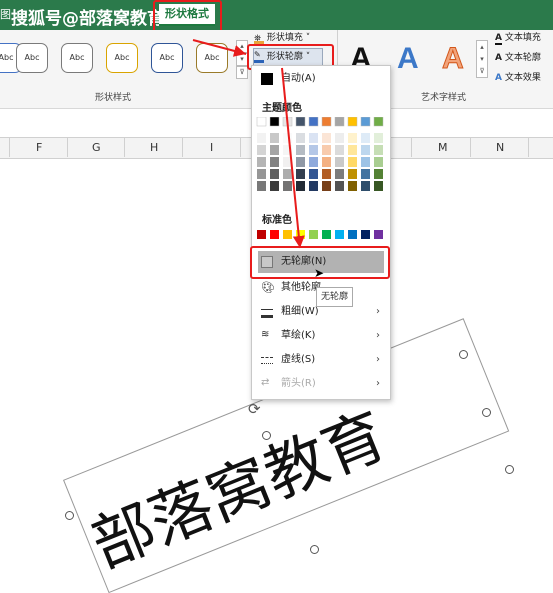 Image resolution: width=553 pixels, height=593 pixels. Describe the element at coordinates (248, 144) in the screenshot. I see `annotation-arrows` at that location.